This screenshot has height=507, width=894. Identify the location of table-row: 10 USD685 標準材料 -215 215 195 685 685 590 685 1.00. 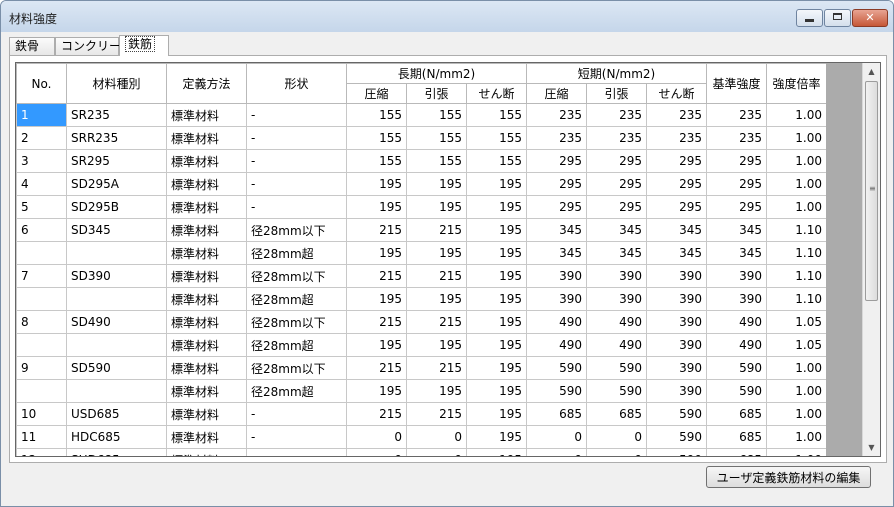
(421, 414).